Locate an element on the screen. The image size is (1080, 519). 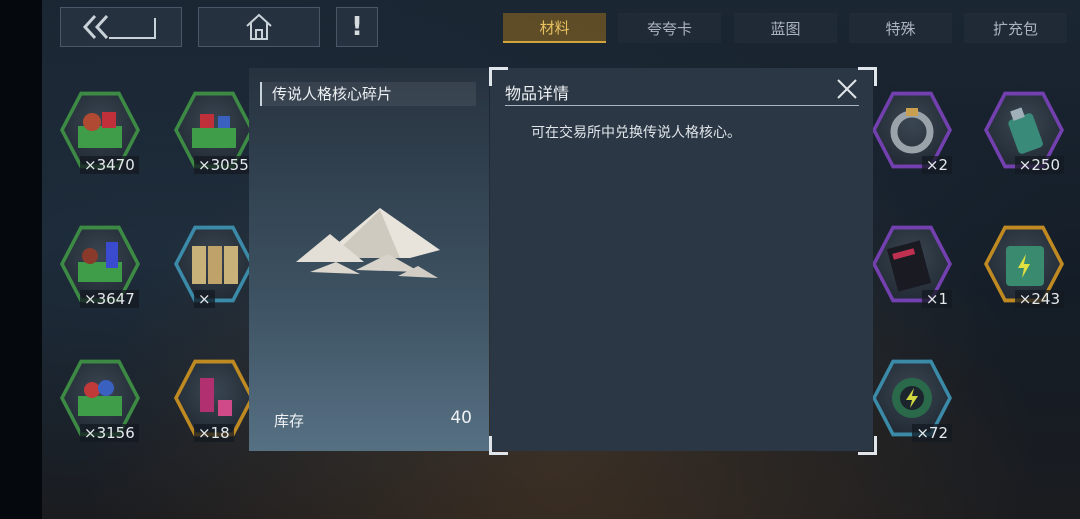
back-button is located at coordinates (121, 27).